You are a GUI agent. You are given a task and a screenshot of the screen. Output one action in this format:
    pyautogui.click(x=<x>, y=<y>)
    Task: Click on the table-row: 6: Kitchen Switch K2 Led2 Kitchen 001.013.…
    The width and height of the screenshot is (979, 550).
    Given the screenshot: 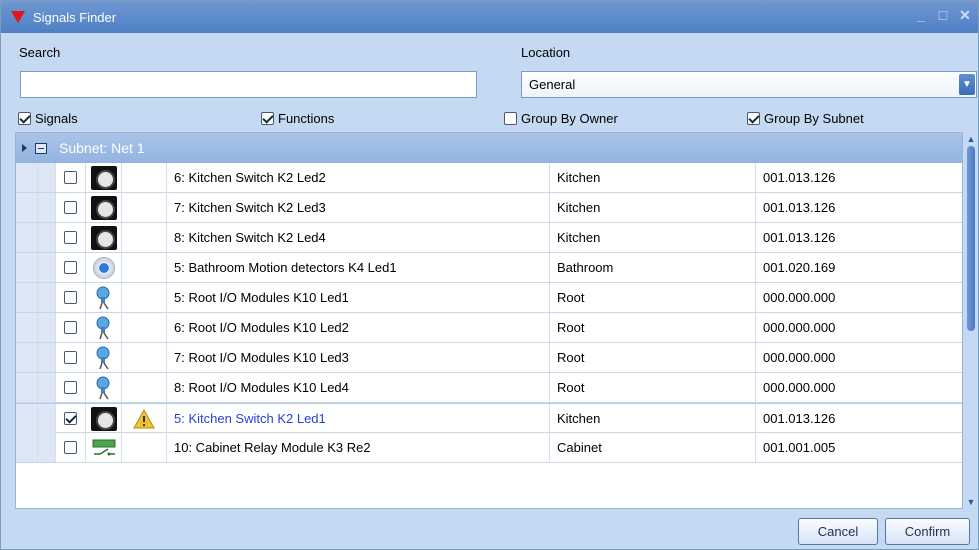 What is the action you would take?
    pyautogui.click(x=489, y=178)
    